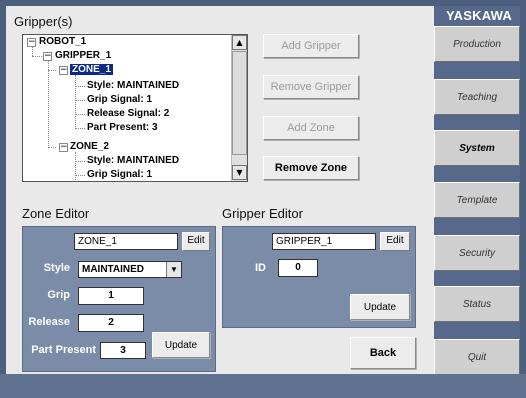 Image resolution: width=526 pixels, height=398 pixels. What do you see at coordinates (311, 87) in the screenshot?
I see `remove-gripper-button: Remove Gripper` at bounding box center [311, 87].